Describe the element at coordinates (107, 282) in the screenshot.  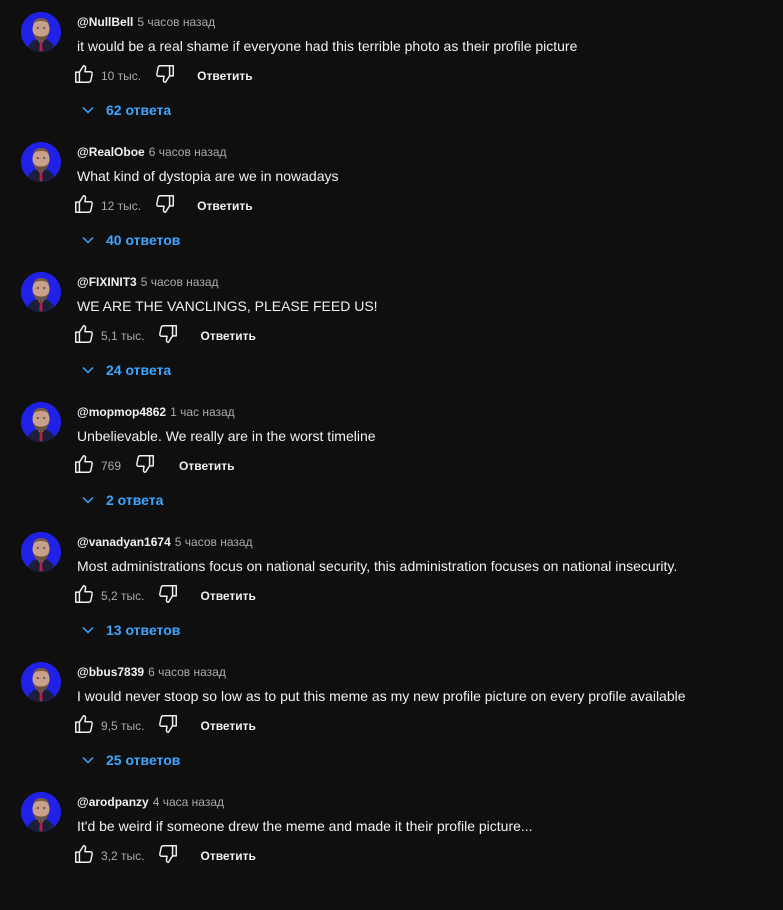
I see `author-name: @FIXINIT3` at that location.